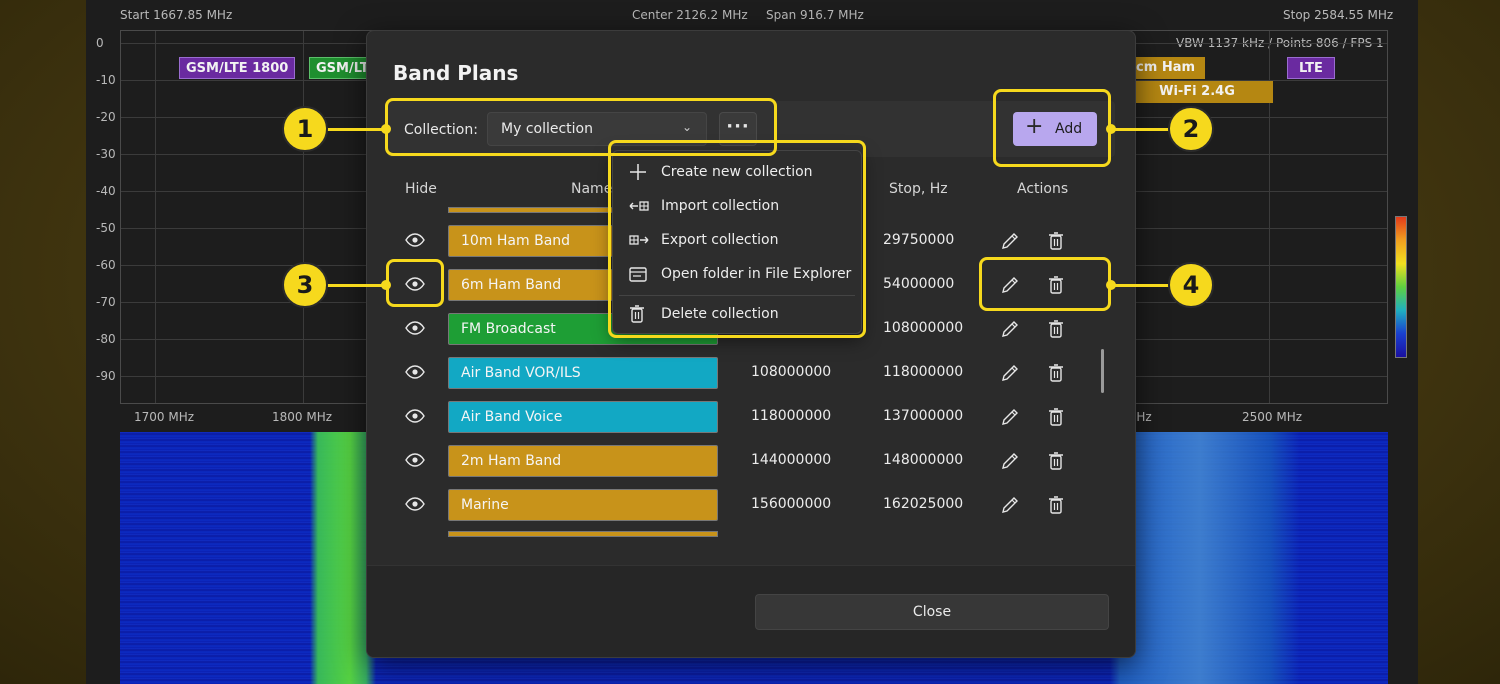  Describe the element at coordinates (1401, 287) in the screenshot. I see `color-scale-bar` at that location.